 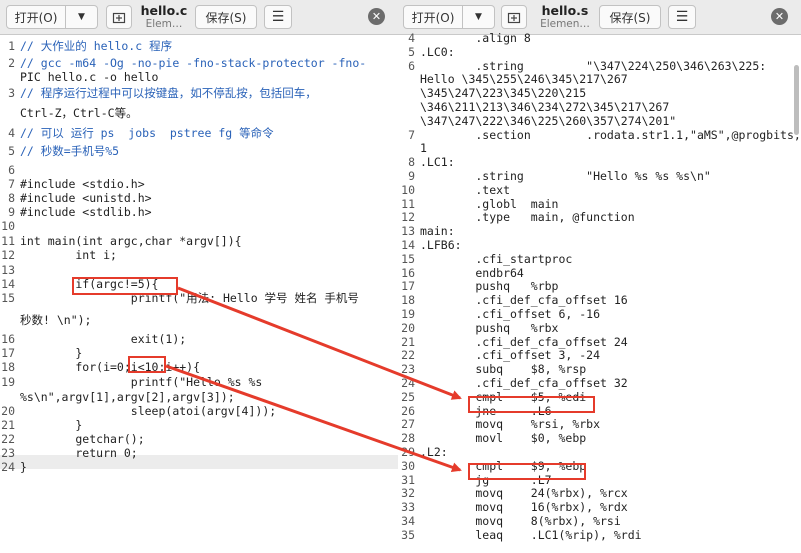 I want to click on line-number: 25, so click(x=408, y=396).